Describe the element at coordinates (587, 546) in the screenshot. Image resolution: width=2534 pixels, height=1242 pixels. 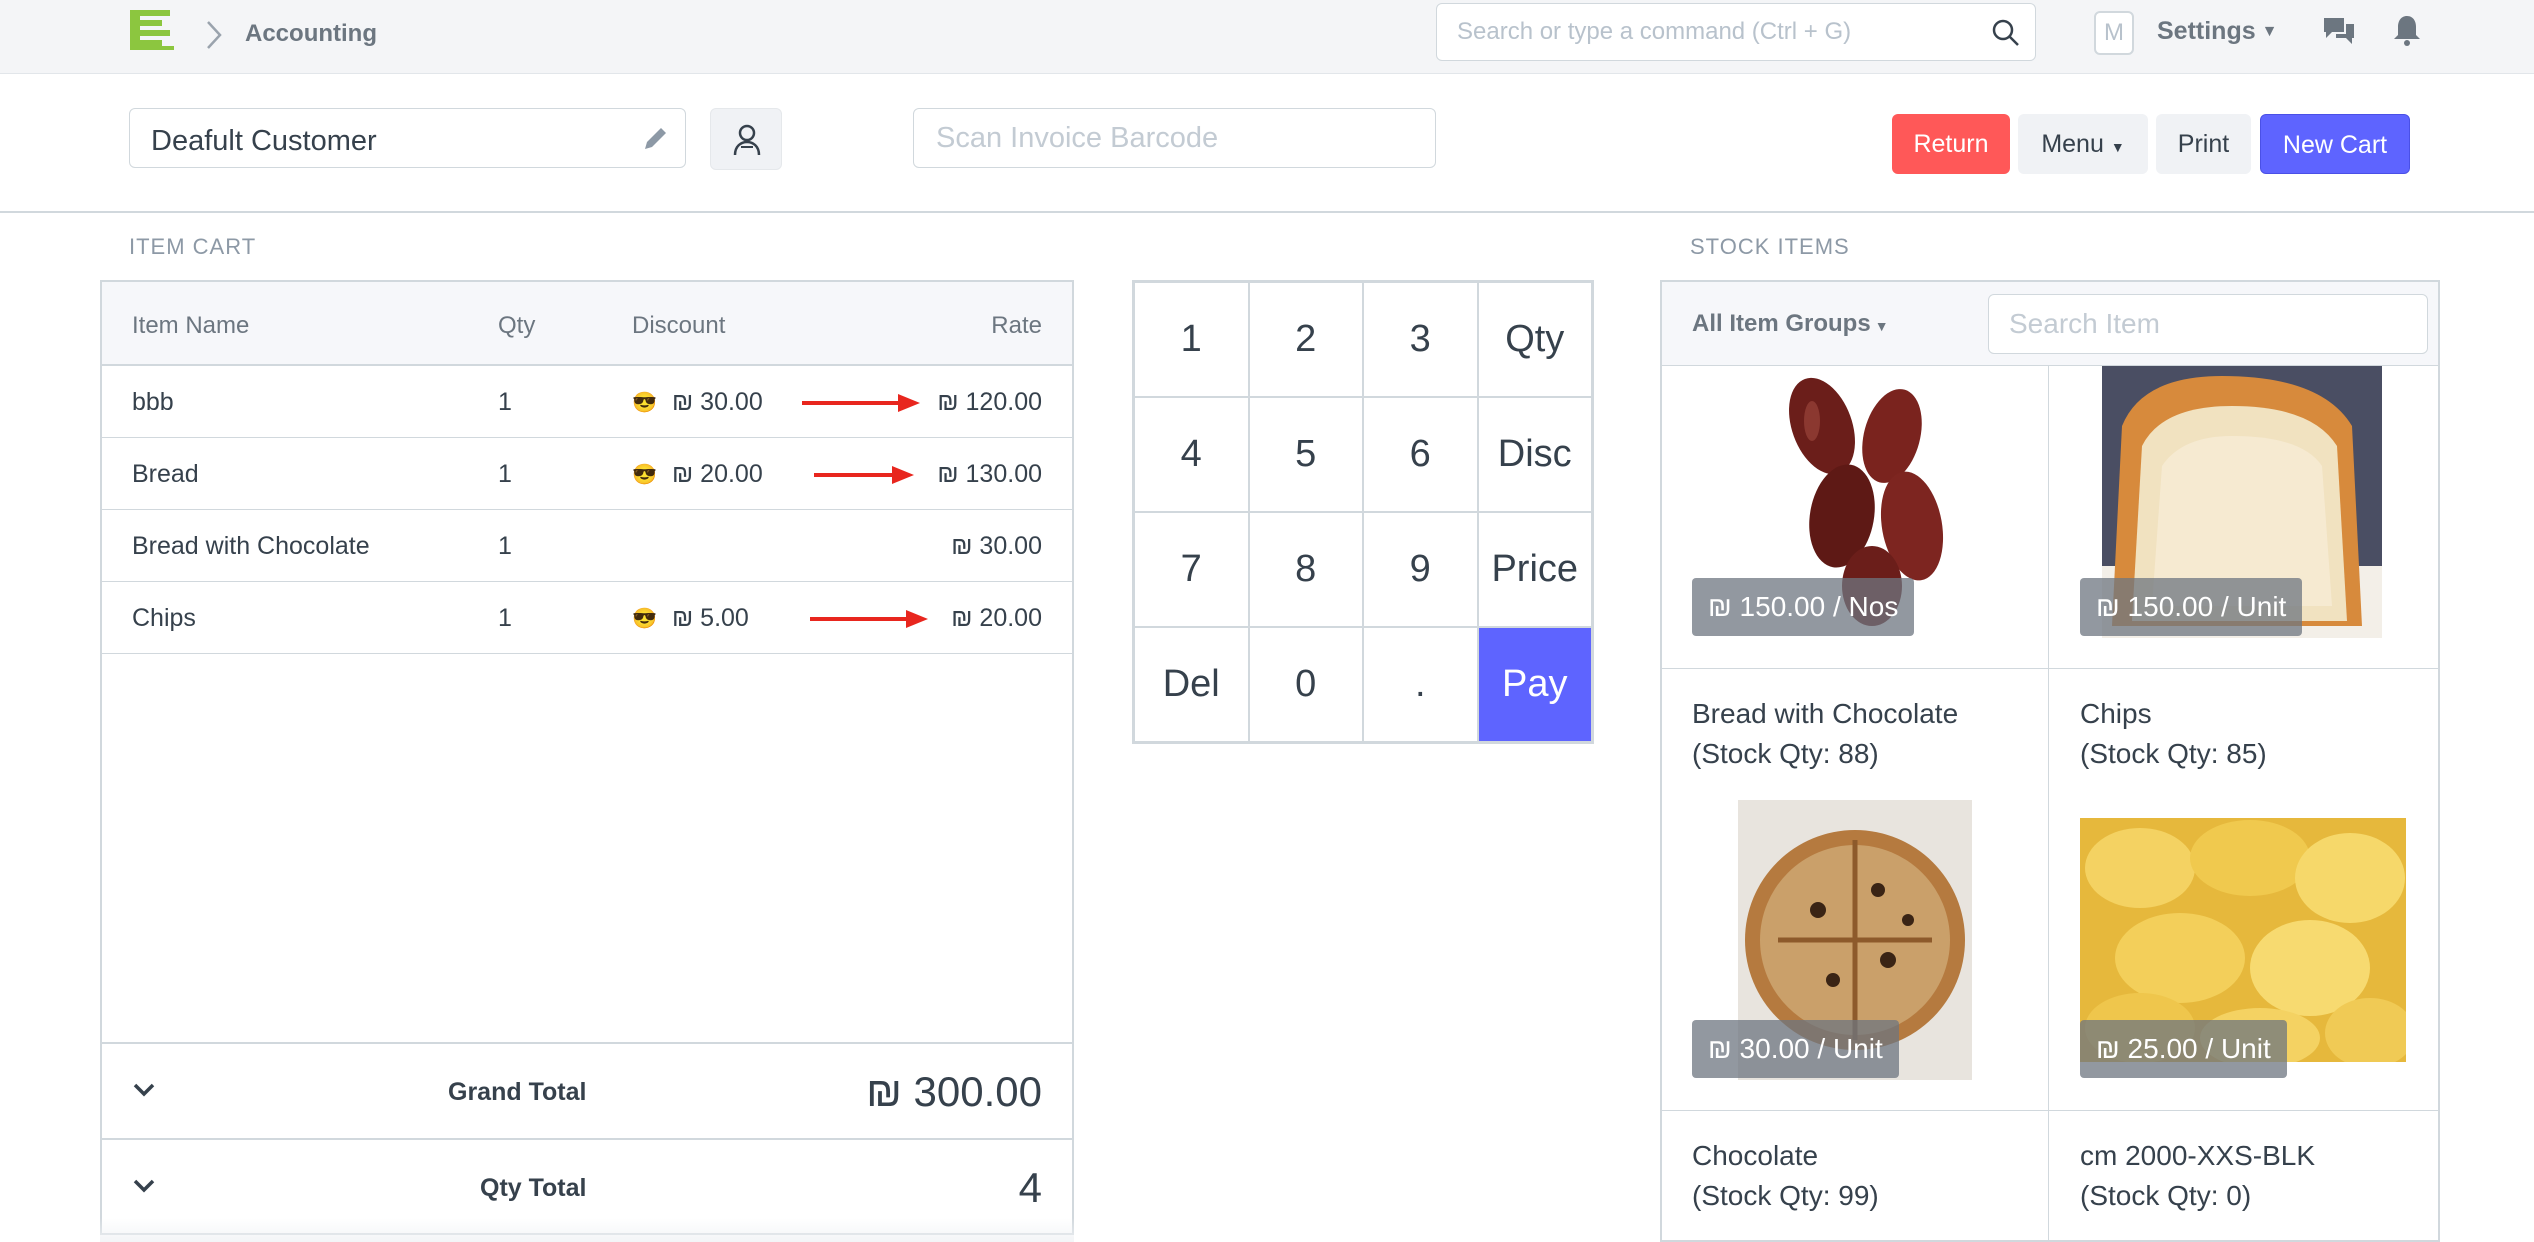
I see `table-row: Bread with Chocolate 1 ₪ 30.00` at that location.